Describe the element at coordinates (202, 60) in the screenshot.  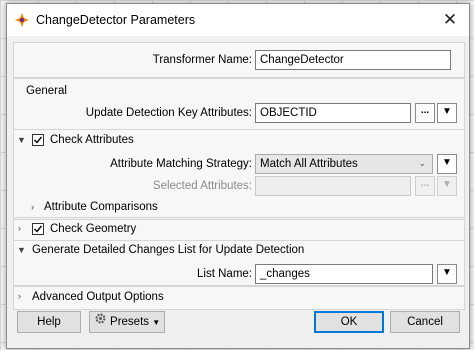
I see `transformer-name-label: Transformer Name:` at that location.